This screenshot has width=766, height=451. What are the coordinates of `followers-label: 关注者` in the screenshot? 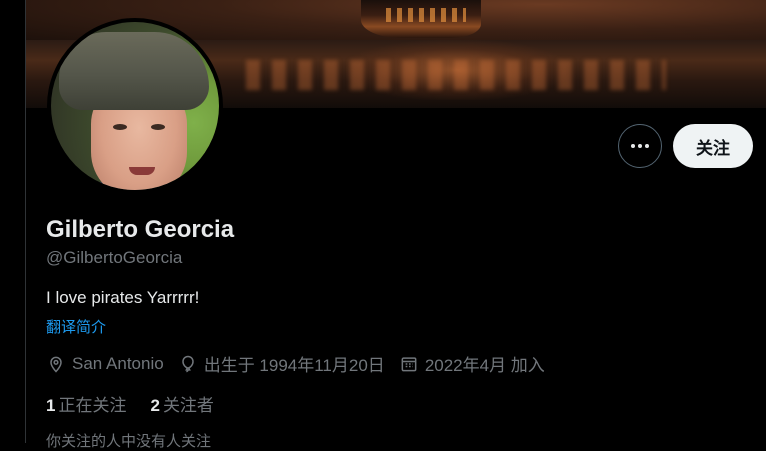 It's located at (188, 405).